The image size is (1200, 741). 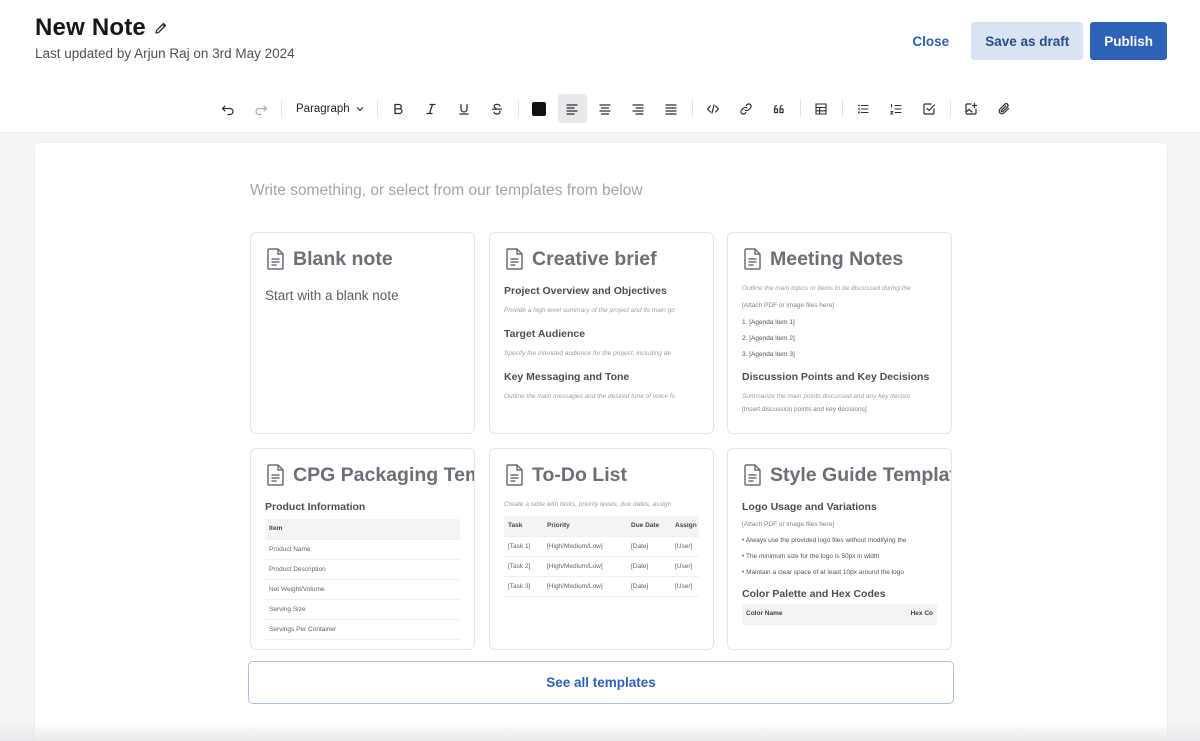 What do you see at coordinates (971, 108) in the screenshot?
I see `insert-image-button` at bounding box center [971, 108].